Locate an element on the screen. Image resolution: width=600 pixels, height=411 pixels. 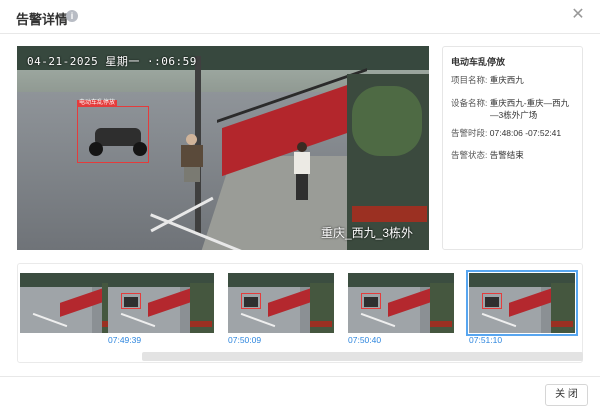
camera-timestamp: 04-21-2025 星期一 ·:06:59 is located at coordinates (112, 61).